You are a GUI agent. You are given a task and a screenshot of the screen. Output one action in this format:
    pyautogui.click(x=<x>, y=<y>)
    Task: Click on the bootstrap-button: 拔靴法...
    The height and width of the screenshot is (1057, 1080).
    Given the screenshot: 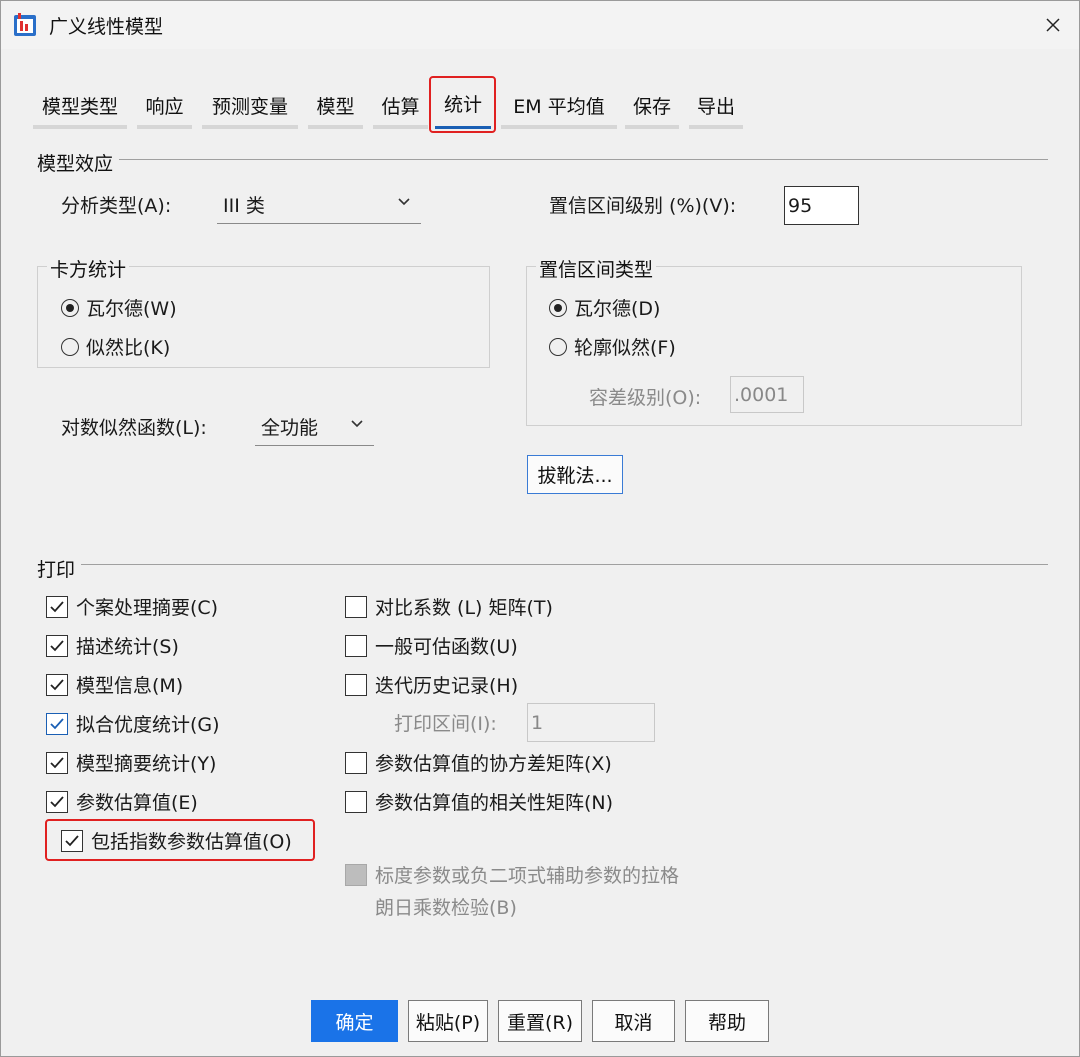 What is the action you would take?
    pyautogui.click(x=575, y=474)
    